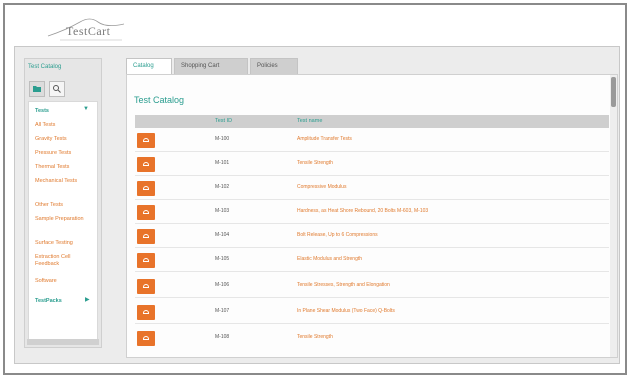  What do you see at coordinates (42, 111) in the screenshot?
I see `sidebar-section-tests: Tests` at bounding box center [42, 111].